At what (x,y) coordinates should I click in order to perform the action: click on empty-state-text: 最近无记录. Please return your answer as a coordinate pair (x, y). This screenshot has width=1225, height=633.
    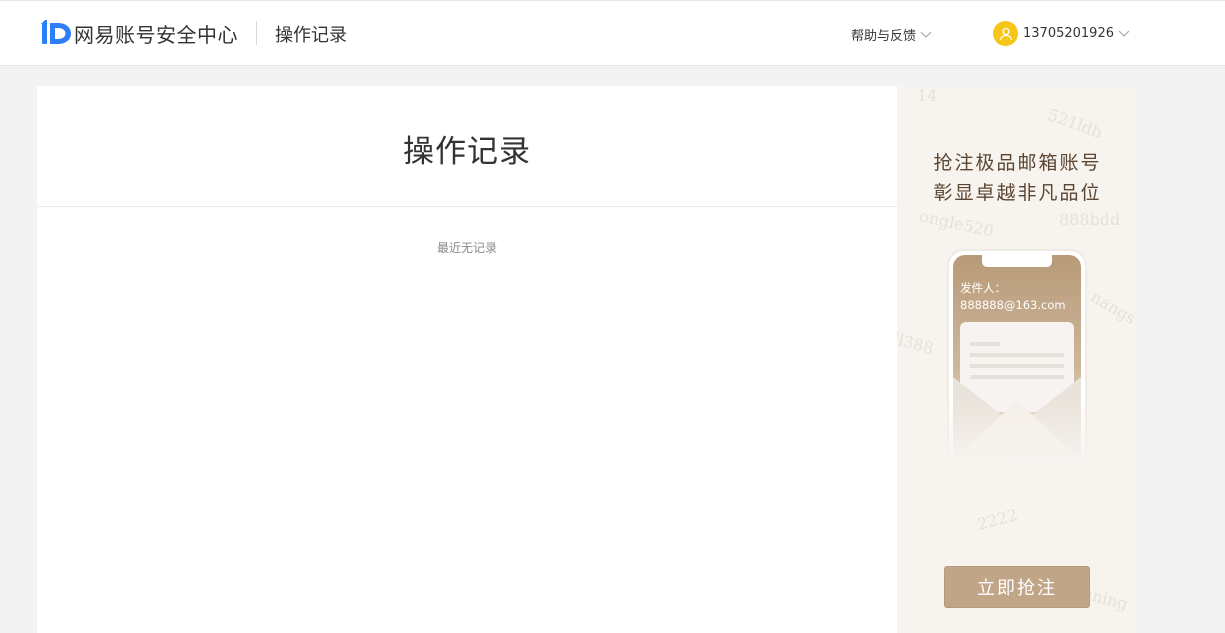
    Looking at the image, I should click on (466, 248).